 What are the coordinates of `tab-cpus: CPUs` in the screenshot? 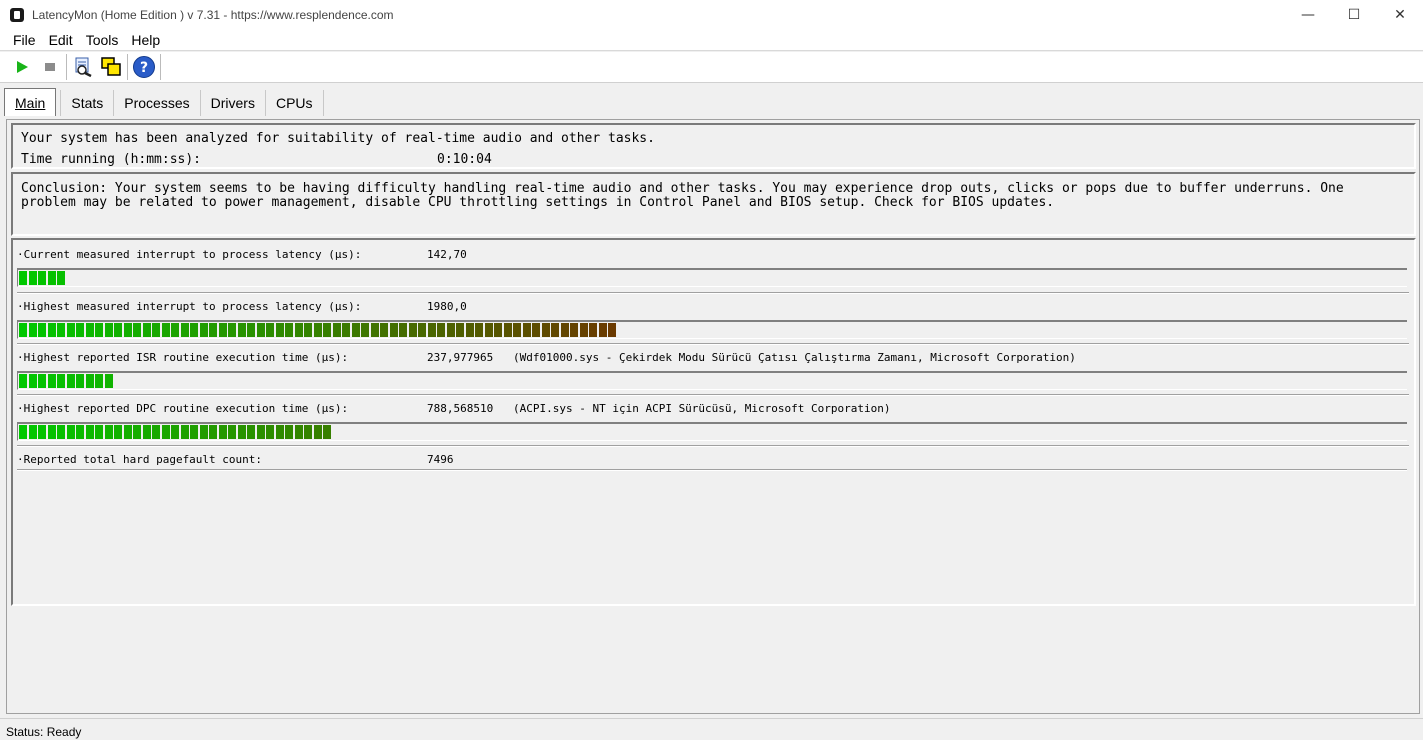 It's located at (295, 103).